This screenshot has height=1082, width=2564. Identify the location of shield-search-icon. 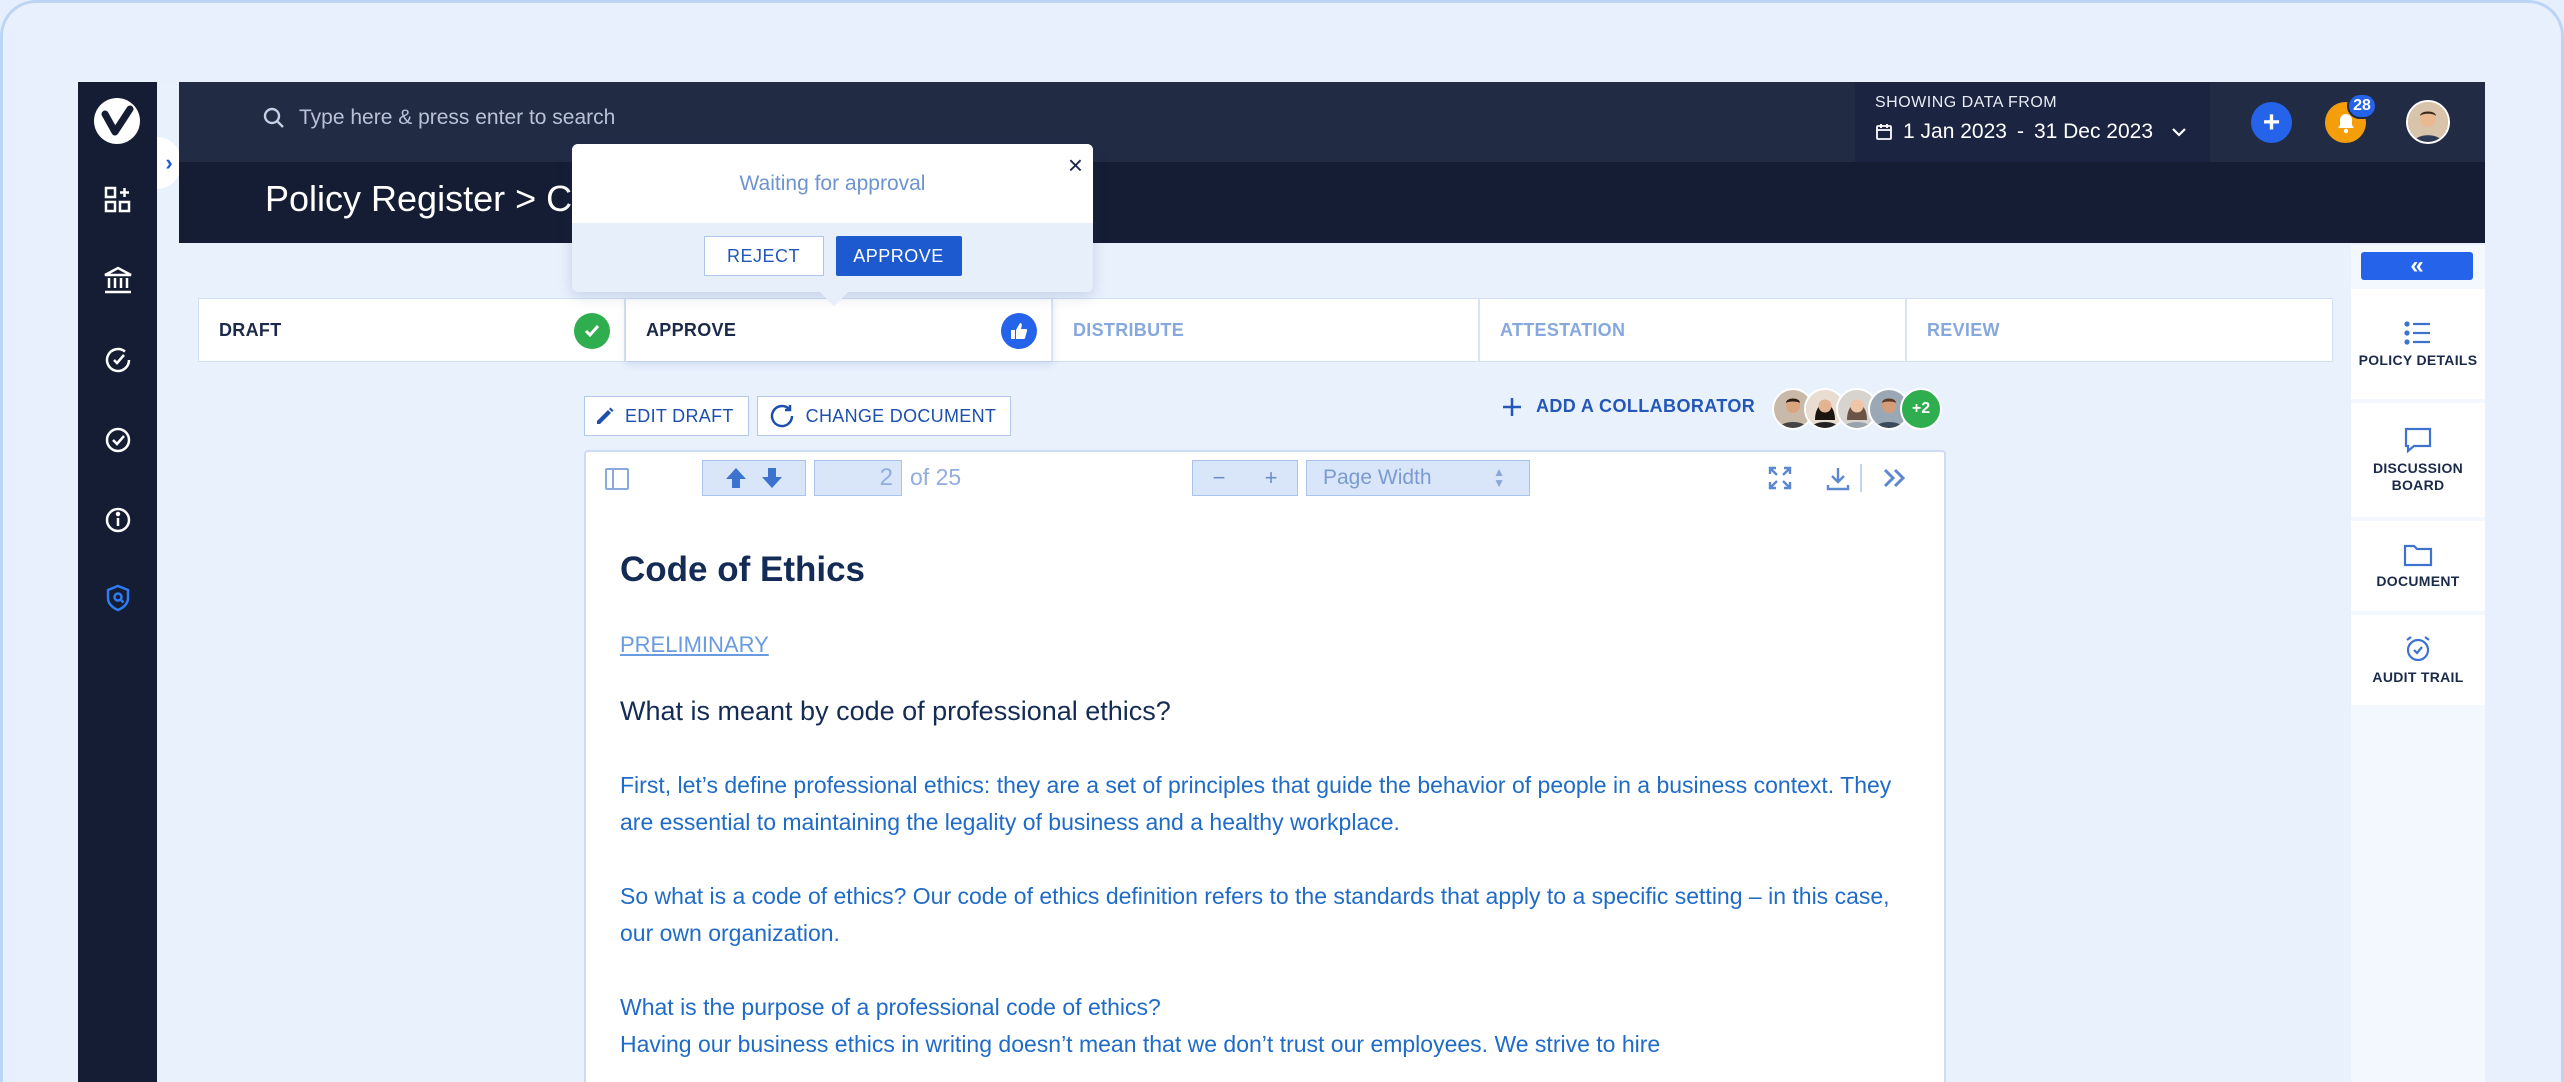
(118, 598).